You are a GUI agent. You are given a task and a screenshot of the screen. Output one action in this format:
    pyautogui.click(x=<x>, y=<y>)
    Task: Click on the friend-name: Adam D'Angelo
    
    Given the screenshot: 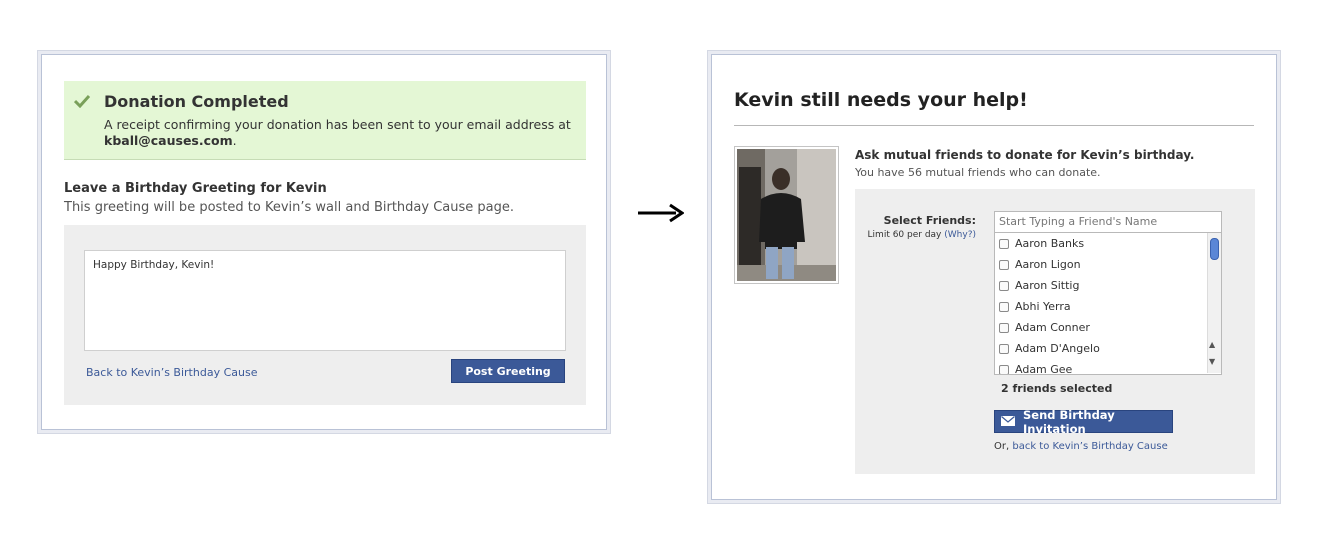 What is the action you would take?
    pyautogui.click(x=1057, y=348)
    